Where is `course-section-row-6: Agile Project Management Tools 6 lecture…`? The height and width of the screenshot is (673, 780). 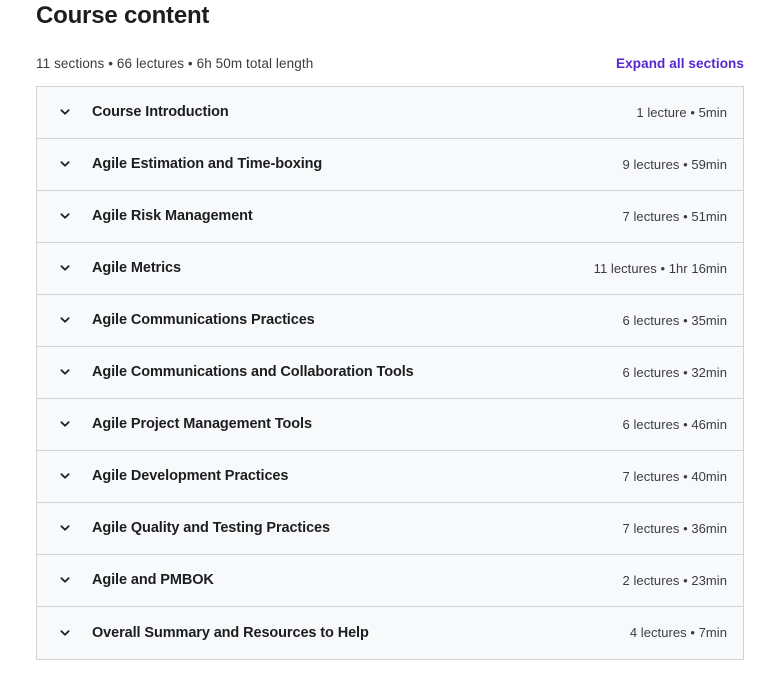
course-section-row-6: Agile Project Management Tools 6 lecture… is located at coordinates (390, 424).